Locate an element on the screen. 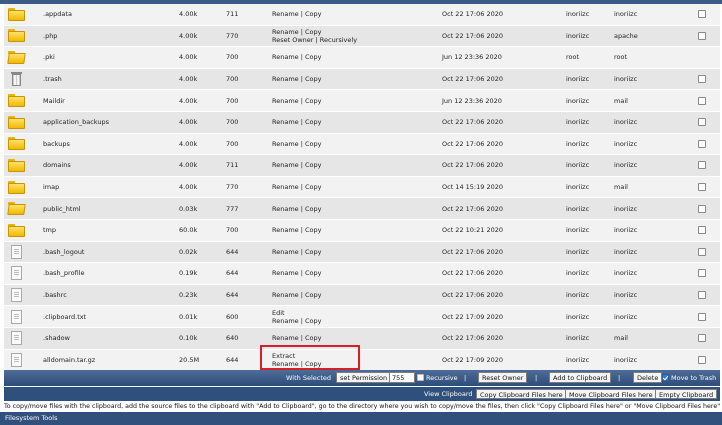 Image resolution: width=722 pixels, height=425 pixels. file-name: application_backups is located at coordinates (107, 122).